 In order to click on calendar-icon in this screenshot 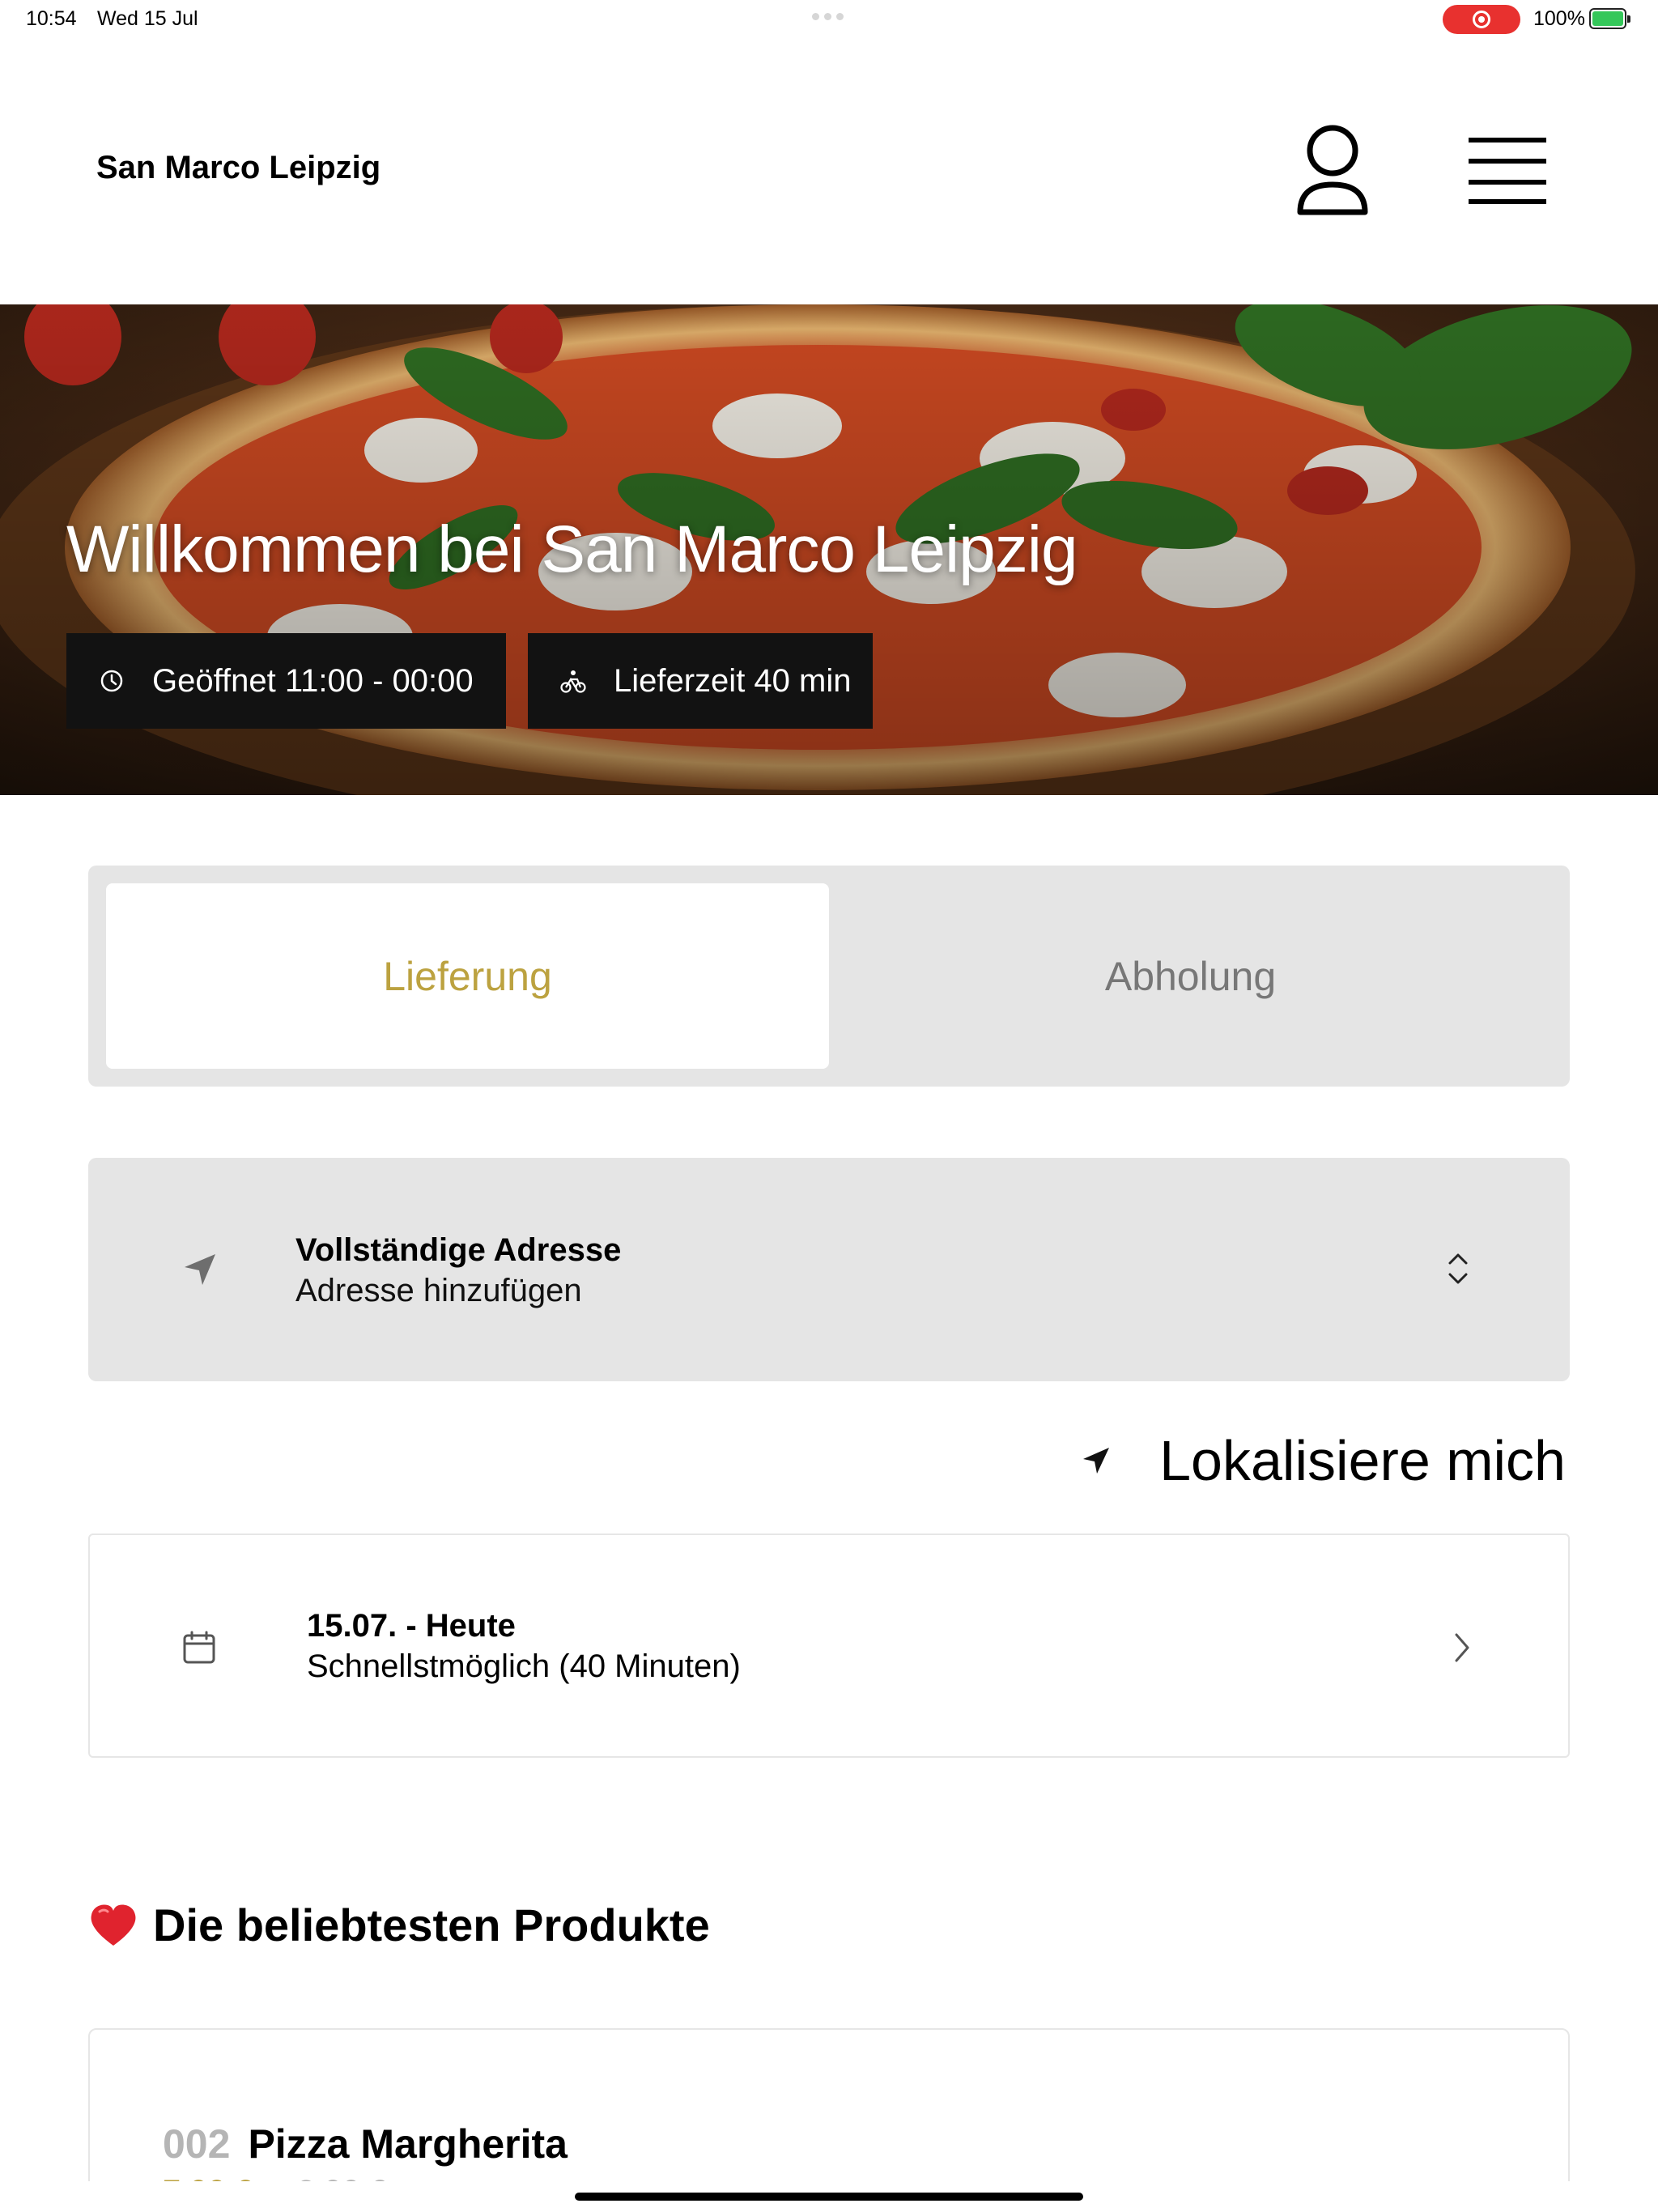, I will do `click(199, 1648)`.